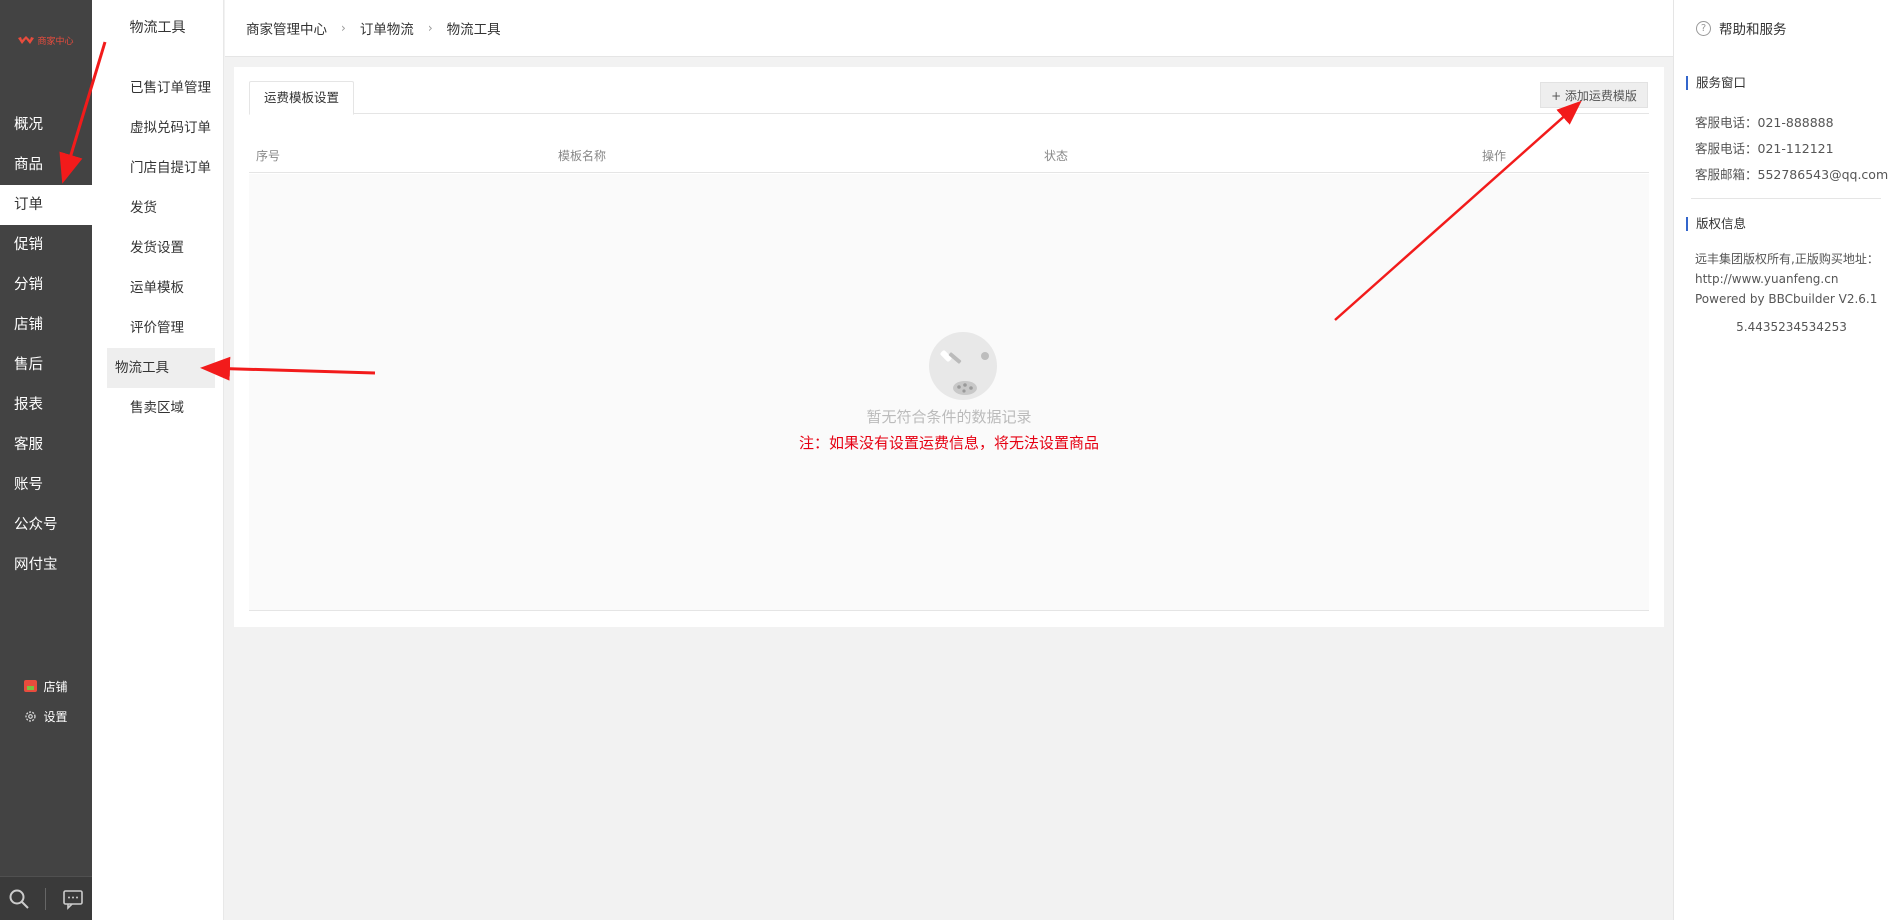 The width and height of the screenshot is (1898, 920). Describe the element at coordinates (46, 125) in the screenshot. I see `nav-item-overview: 概况` at that location.